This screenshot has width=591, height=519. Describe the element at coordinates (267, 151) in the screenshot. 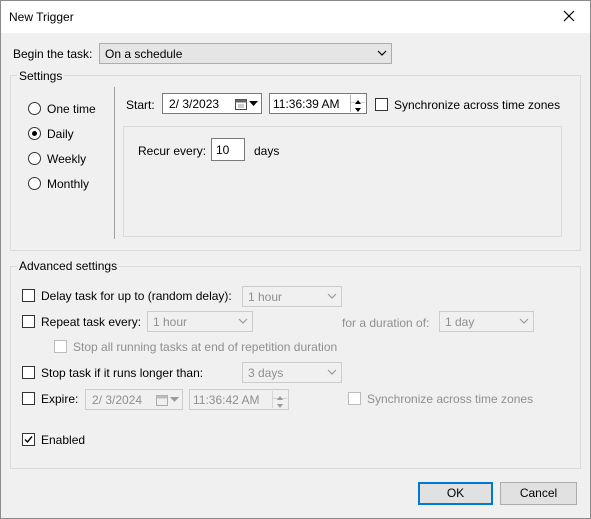

I see `recur-unit: days` at that location.